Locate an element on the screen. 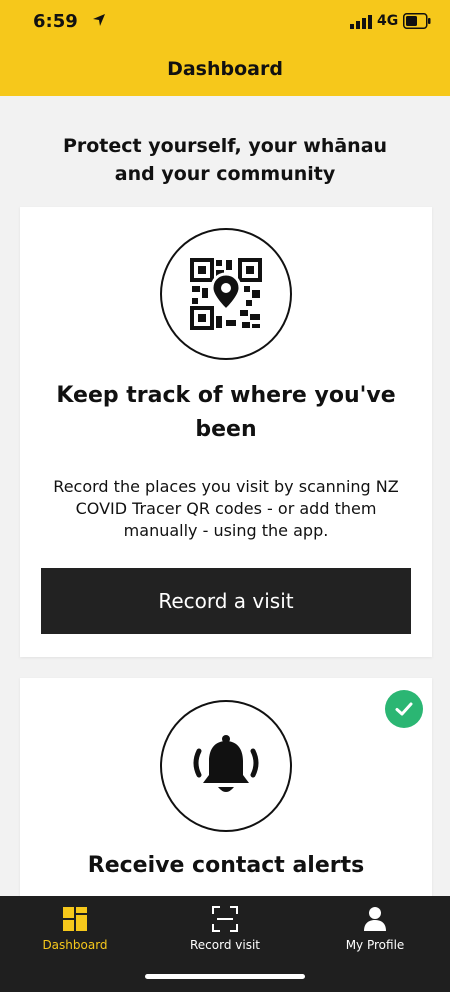  tab-dashboard: Dashboard is located at coordinates (75, 931).